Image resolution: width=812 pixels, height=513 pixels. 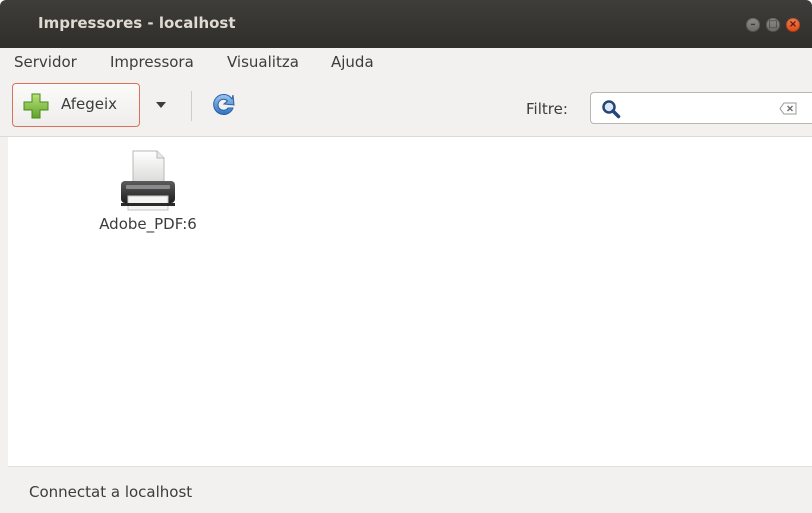 What do you see at coordinates (111, 492) in the screenshot?
I see `status-text: Connectat a localhost` at bounding box center [111, 492].